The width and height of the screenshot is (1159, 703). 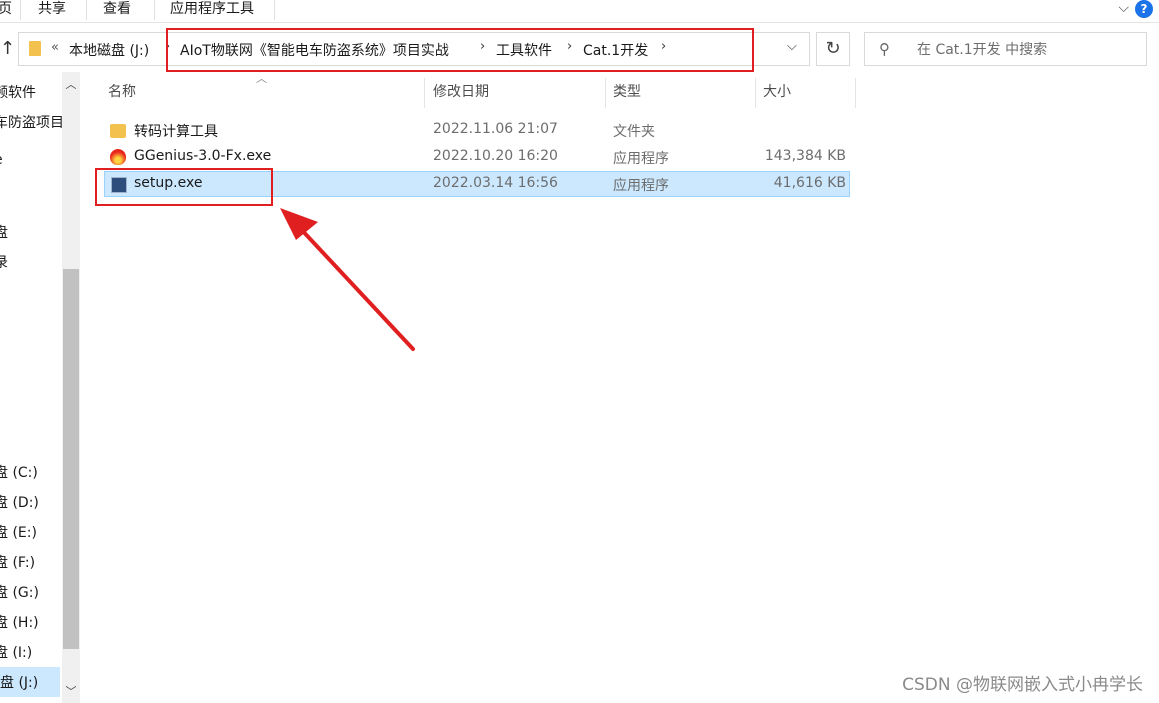 What do you see at coordinates (109, 50) in the screenshot?
I see `breadcrumb-drive-j: 本地磁盘 (J:)` at bounding box center [109, 50].